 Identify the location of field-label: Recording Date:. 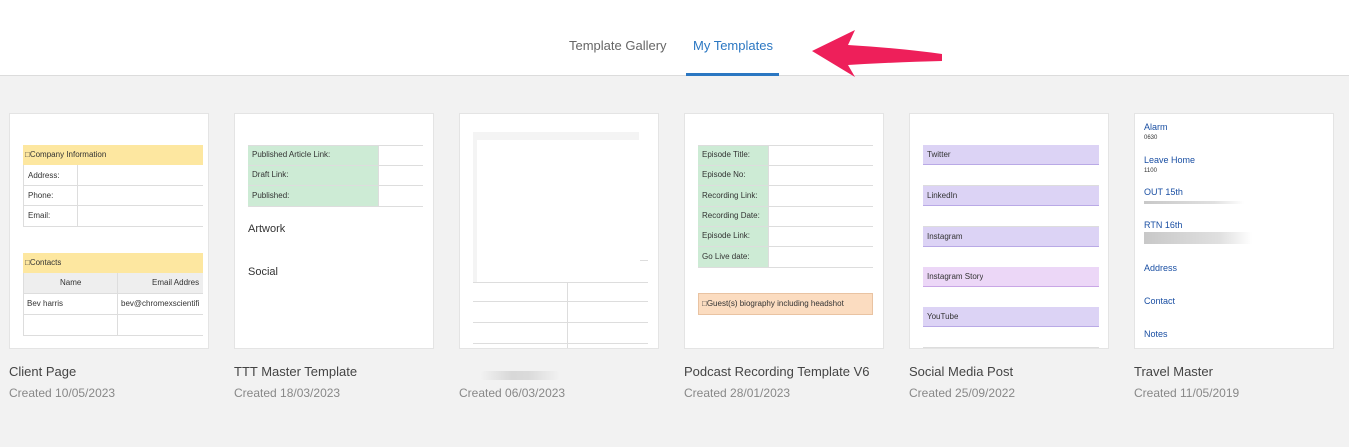
(731, 215).